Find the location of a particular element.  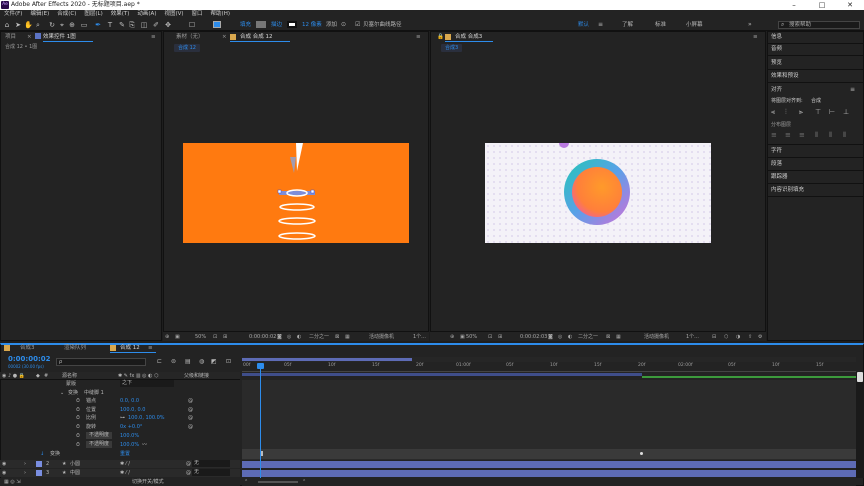

timeline-timecode: 0:00:00:02 is located at coordinates (29, 359).